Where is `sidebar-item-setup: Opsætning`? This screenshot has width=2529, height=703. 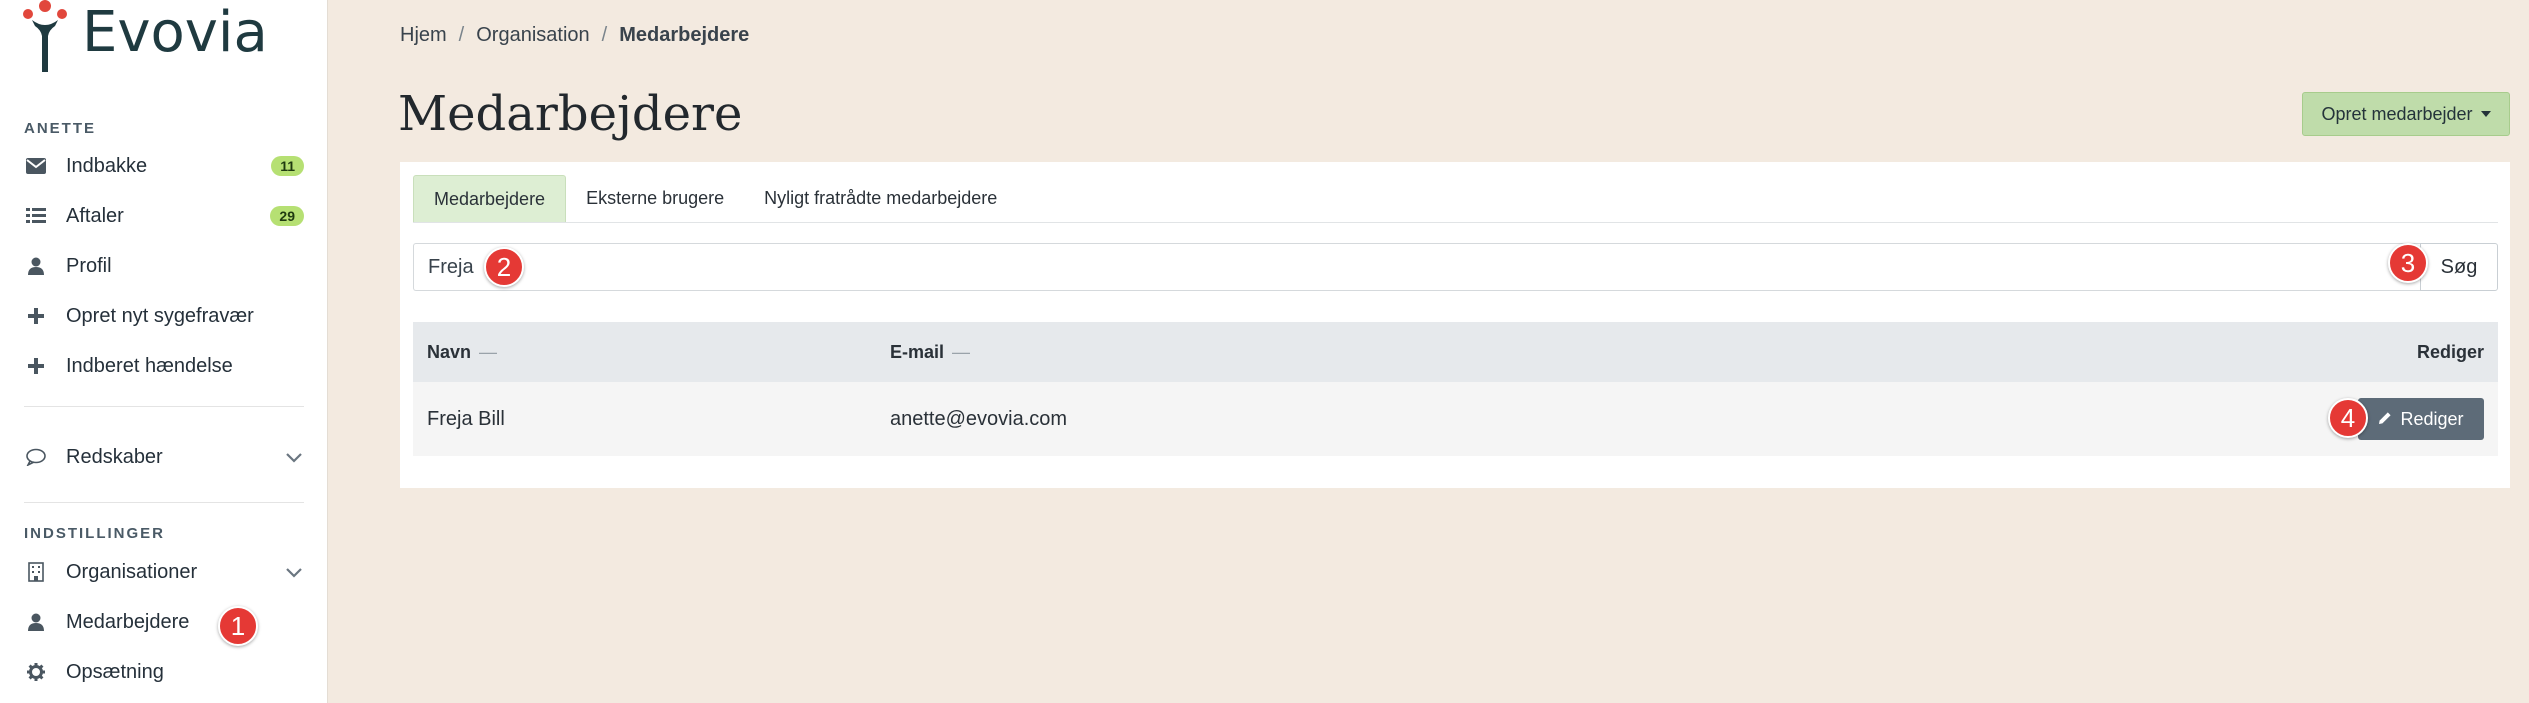 sidebar-item-setup: Opsætning is located at coordinates (164, 672).